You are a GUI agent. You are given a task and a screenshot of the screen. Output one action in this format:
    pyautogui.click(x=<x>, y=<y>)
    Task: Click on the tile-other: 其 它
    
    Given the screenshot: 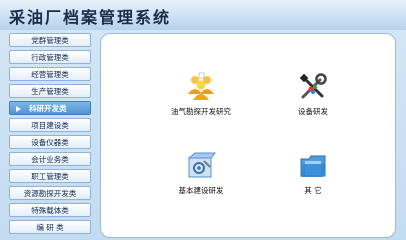 What is the action you would take?
    pyautogui.click(x=313, y=176)
    